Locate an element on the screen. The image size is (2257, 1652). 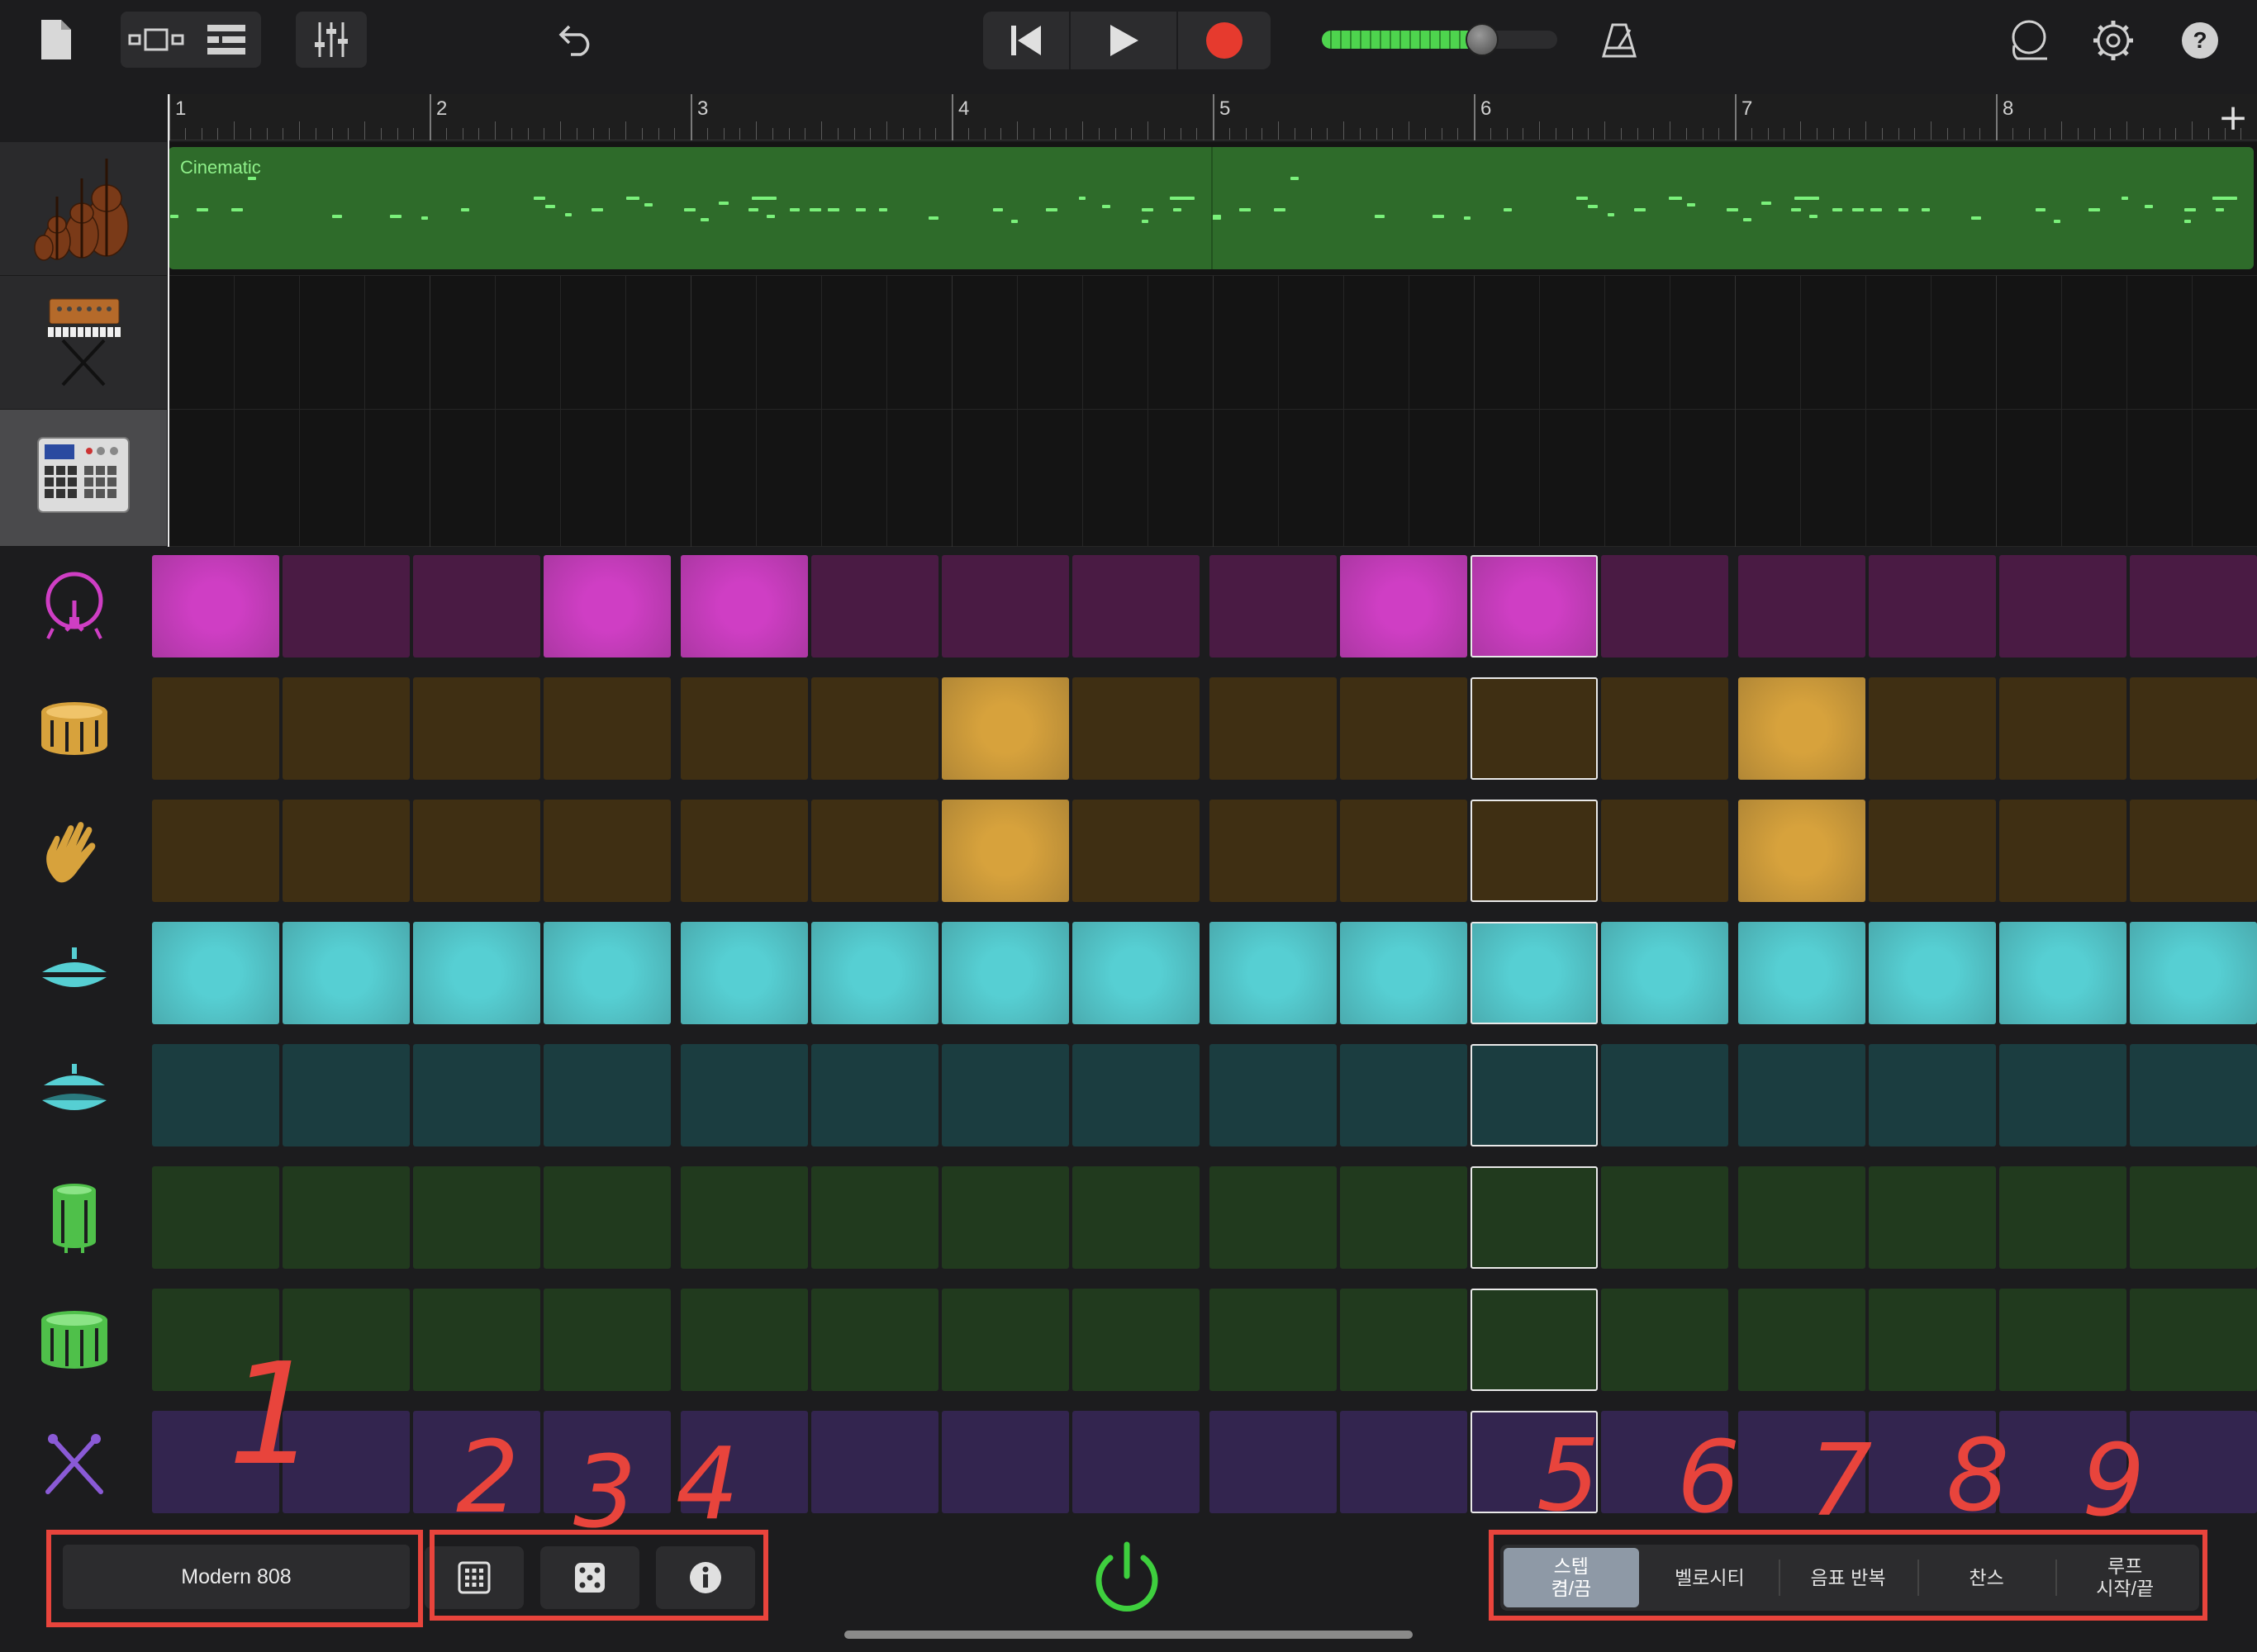
tracks-view-icon is located at coordinates (156, 40).